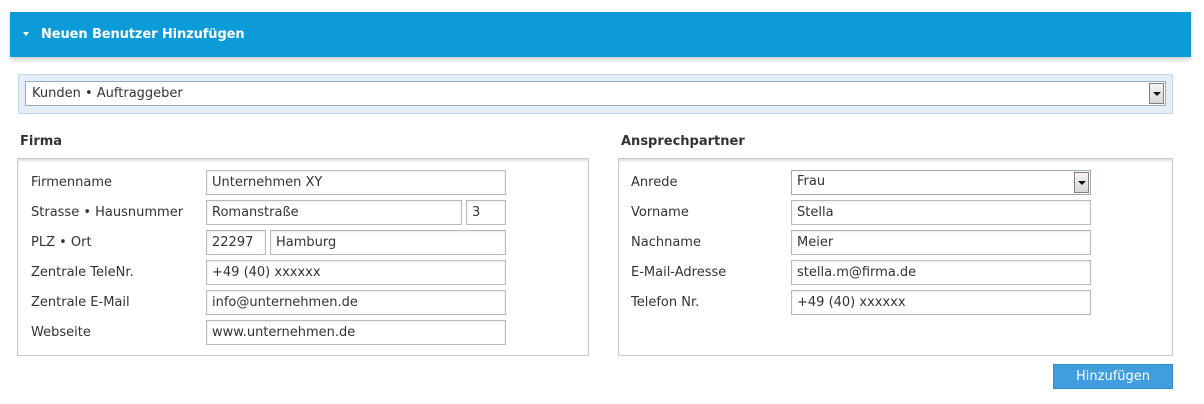 Image resolution: width=1204 pixels, height=404 pixels. I want to click on company-house-number-input, so click(486, 212).